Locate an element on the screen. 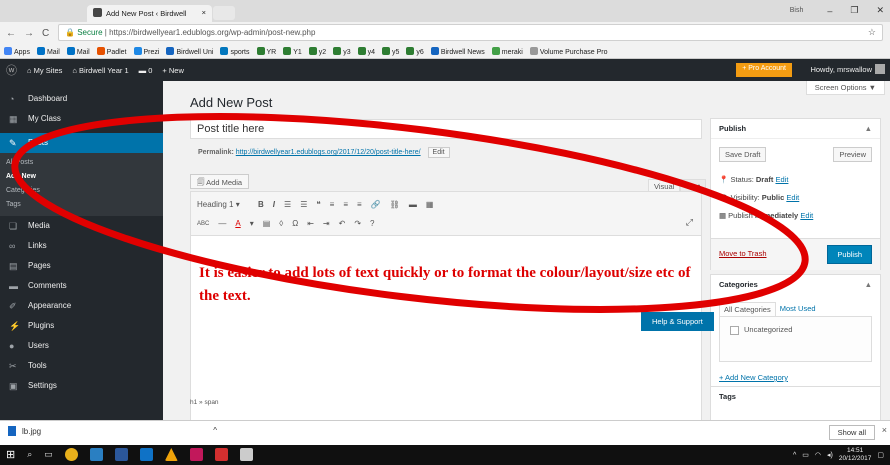 Image resolution: width=890 pixels, height=465 pixels. toolbar2-button-2: A is located at coordinates (237, 223).